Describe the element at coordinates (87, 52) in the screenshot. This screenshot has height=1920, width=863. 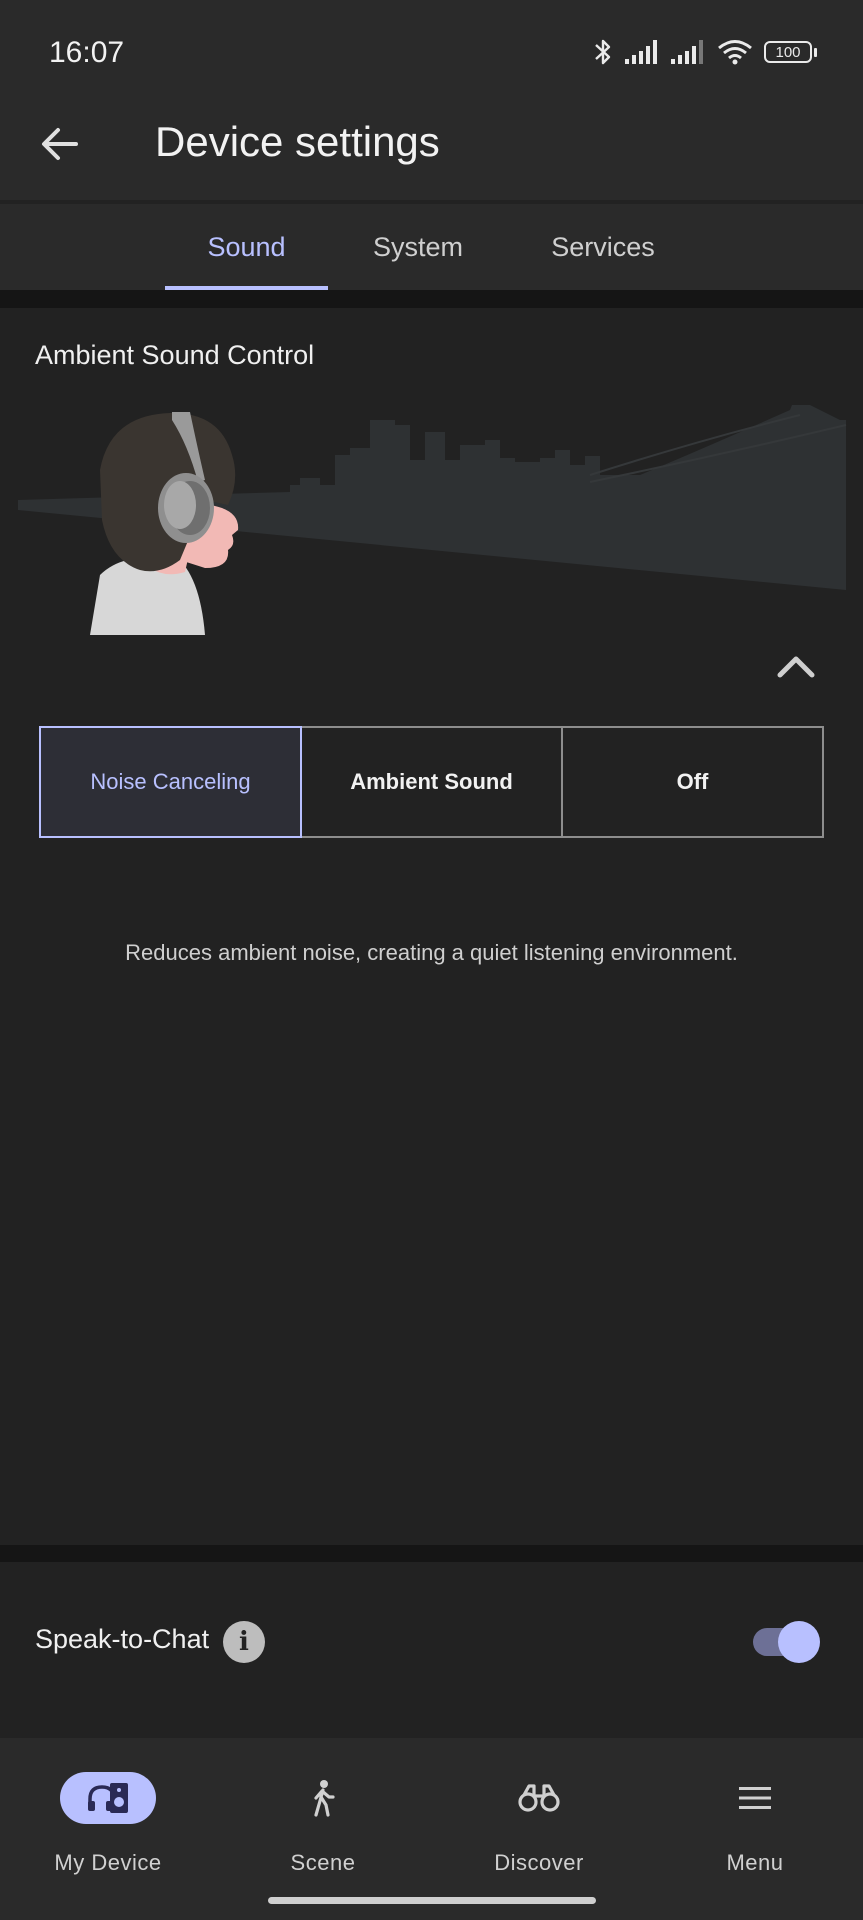
I see `status-time: 16:07` at that location.